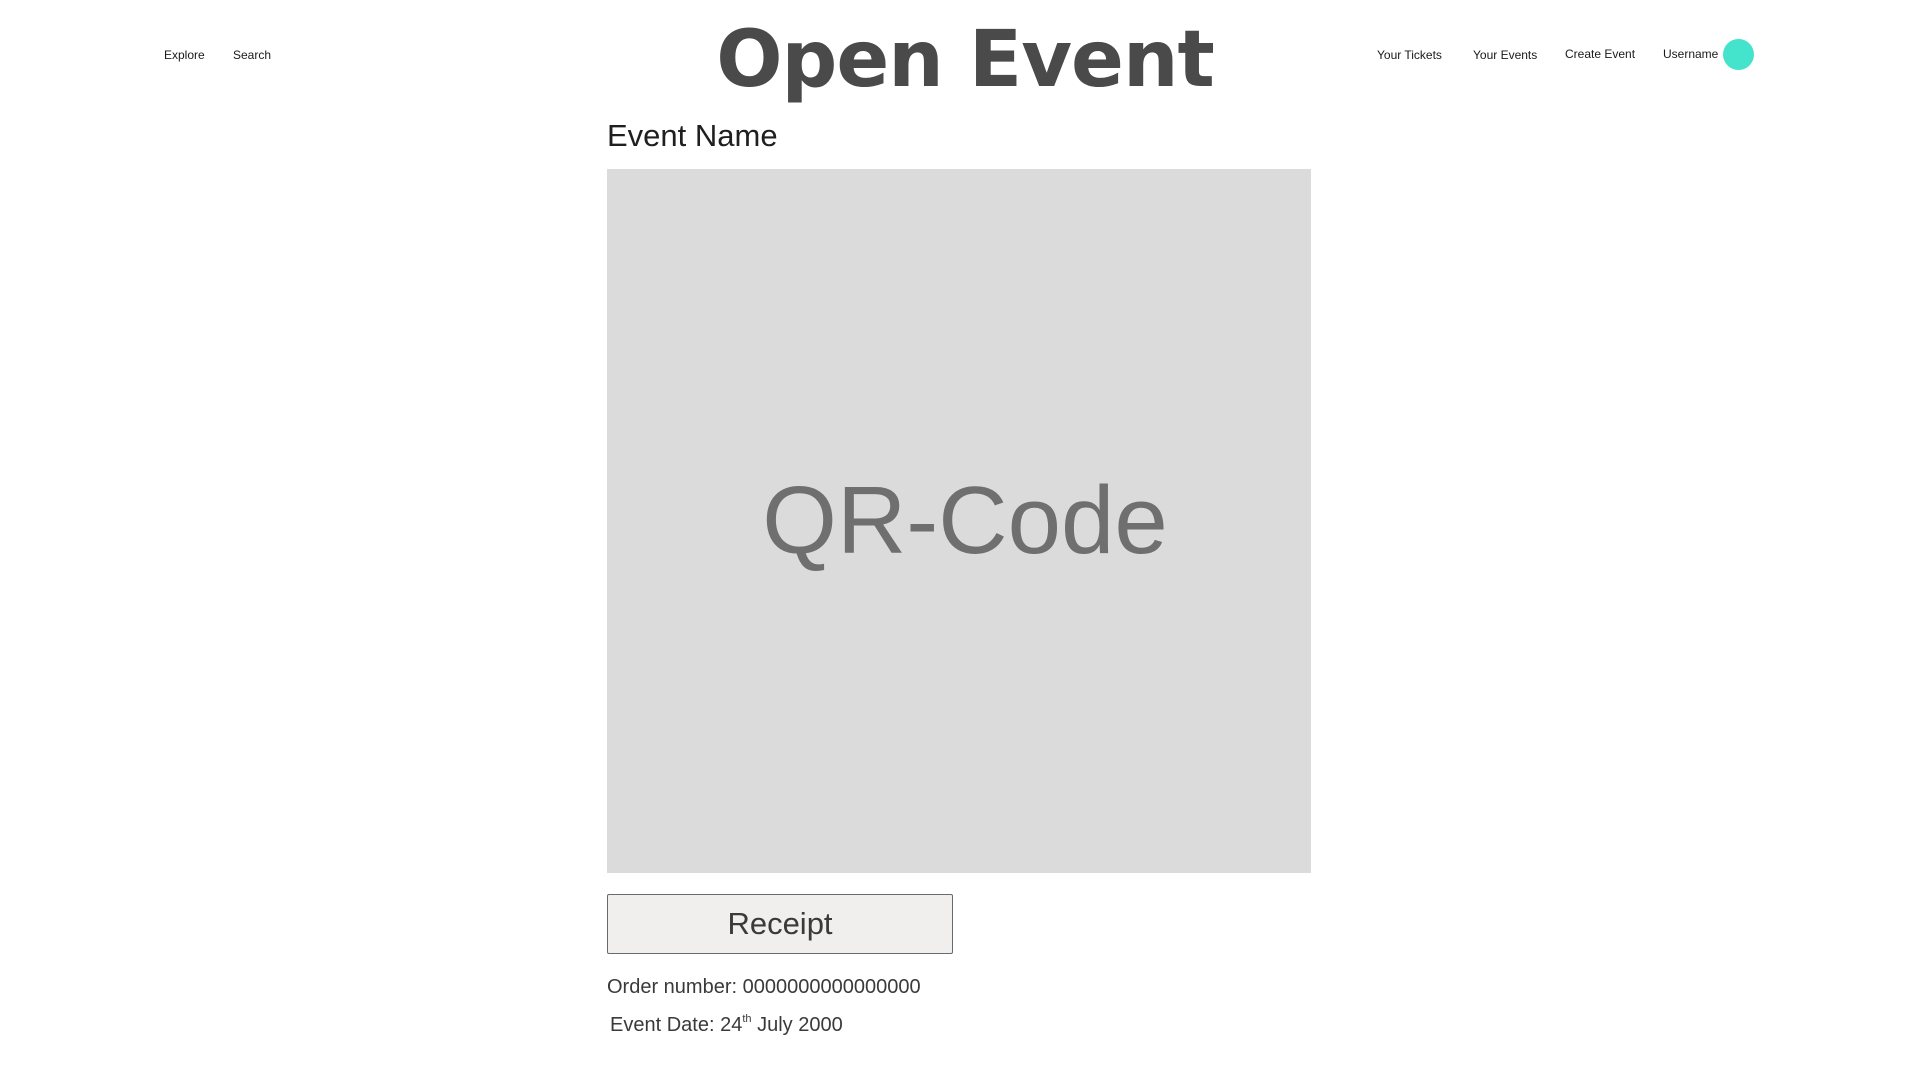  What do you see at coordinates (672, 987) in the screenshot?
I see `order-number-label: Order number:` at bounding box center [672, 987].